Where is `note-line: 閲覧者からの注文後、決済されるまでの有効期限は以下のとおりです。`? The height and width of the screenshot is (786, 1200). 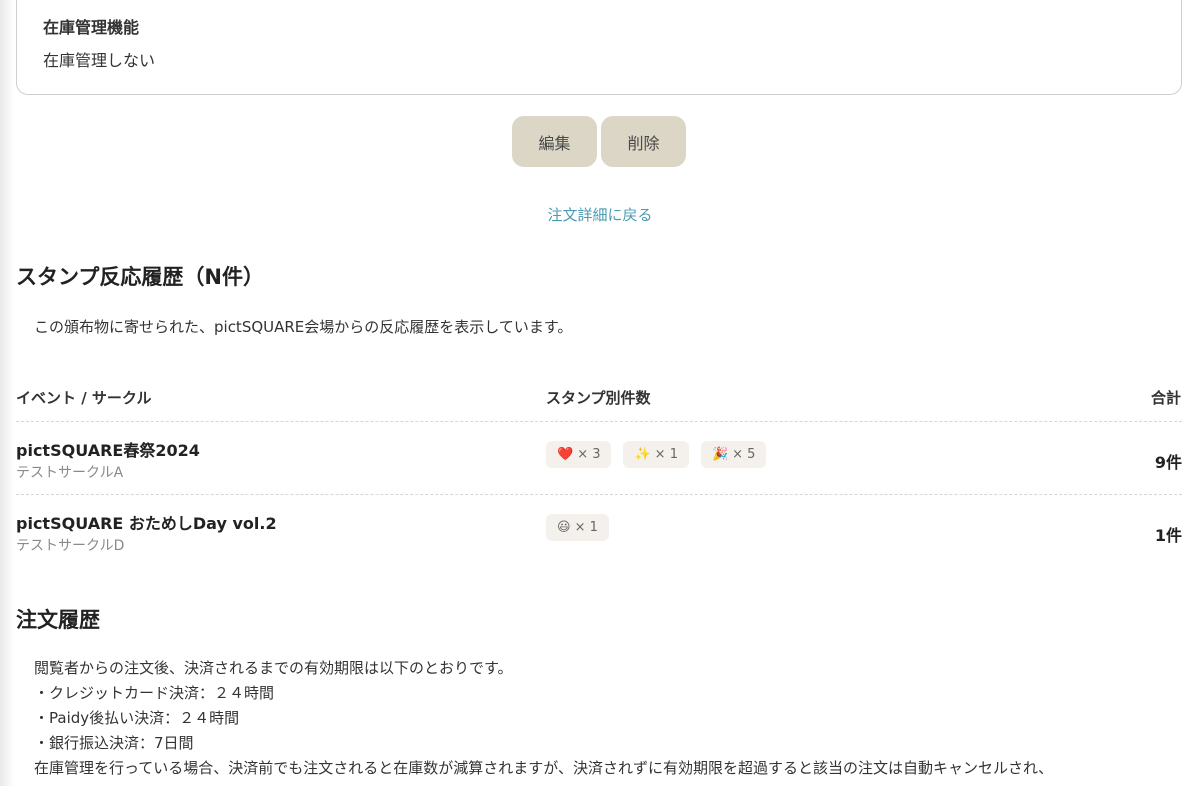
note-line: 閲覧者からの注文後、決済されるまでの有効期限は以下のとおりです。 is located at coordinates (273, 668).